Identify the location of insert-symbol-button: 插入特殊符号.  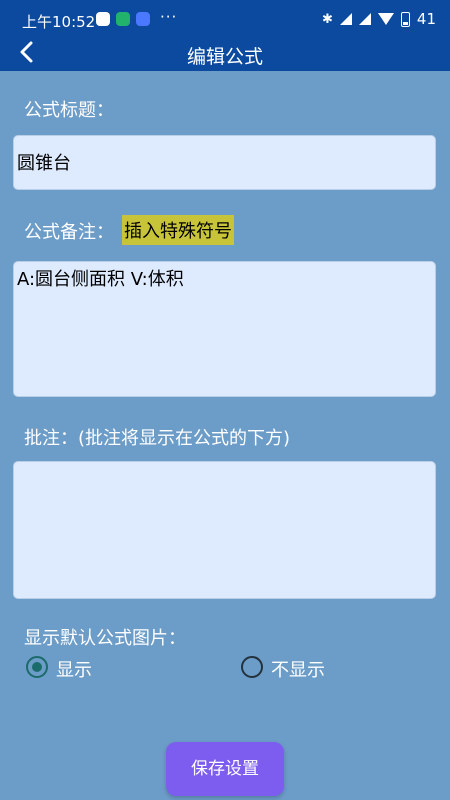
(178, 230).